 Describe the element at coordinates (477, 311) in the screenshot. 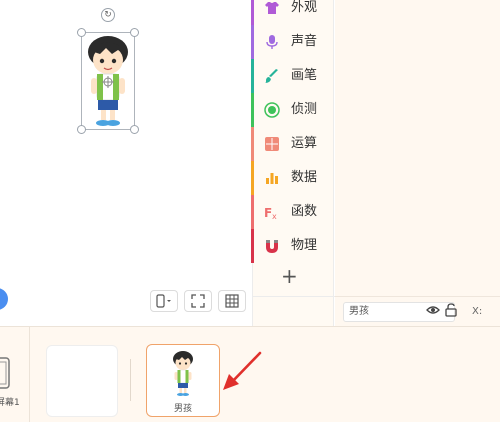

I see `x-coordinate-label: X:` at that location.